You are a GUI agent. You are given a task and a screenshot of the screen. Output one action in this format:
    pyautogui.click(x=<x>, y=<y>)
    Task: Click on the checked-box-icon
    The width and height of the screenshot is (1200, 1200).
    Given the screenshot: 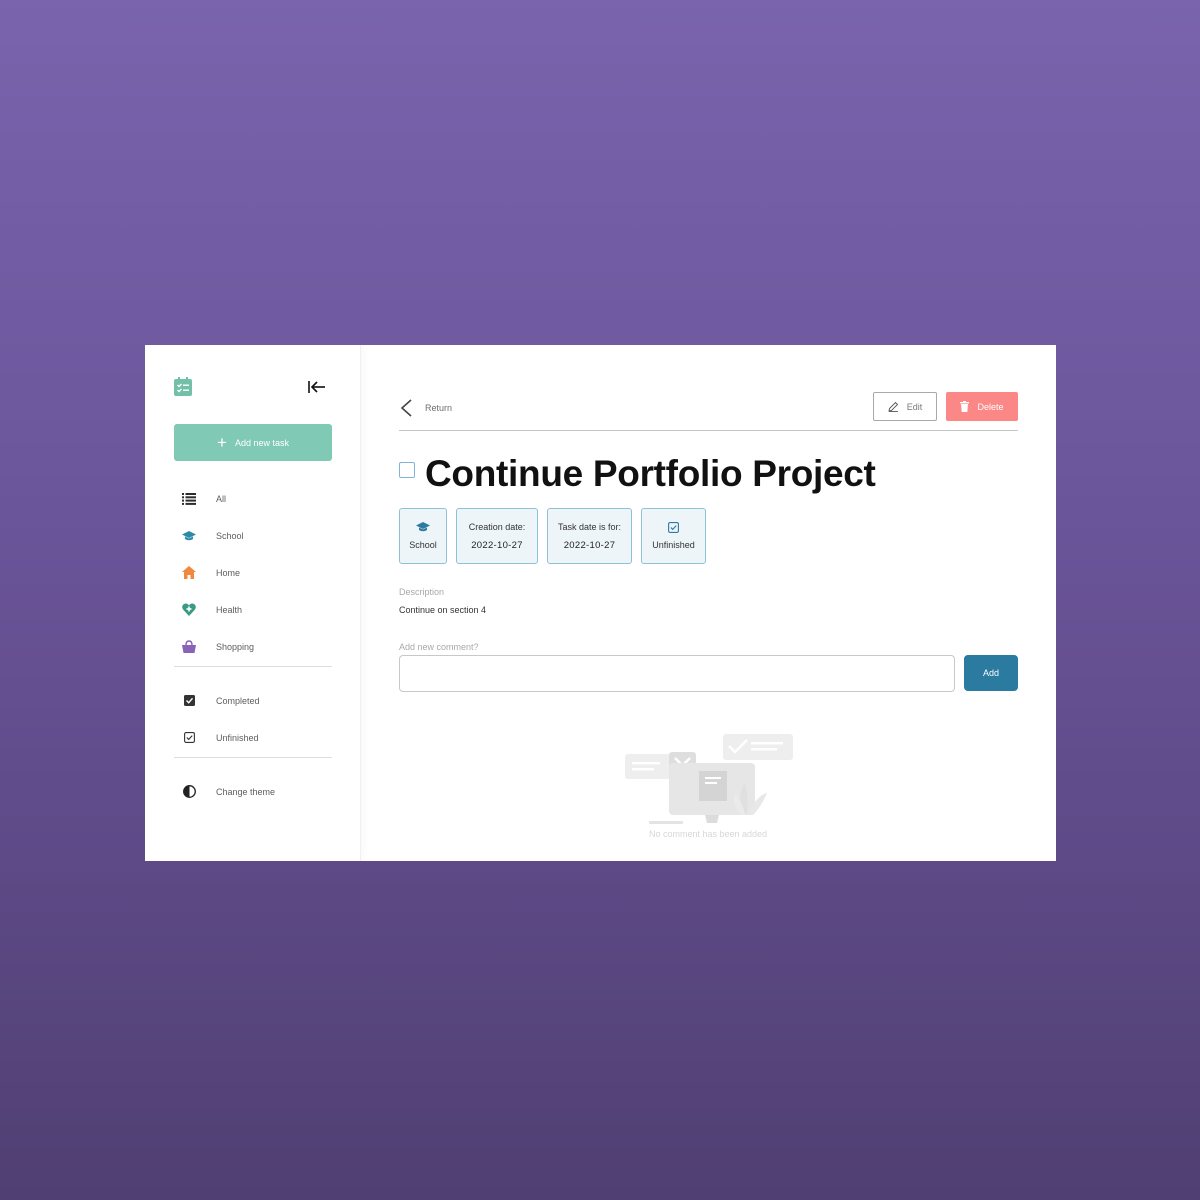 What is the action you would take?
    pyautogui.click(x=189, y=700)
    